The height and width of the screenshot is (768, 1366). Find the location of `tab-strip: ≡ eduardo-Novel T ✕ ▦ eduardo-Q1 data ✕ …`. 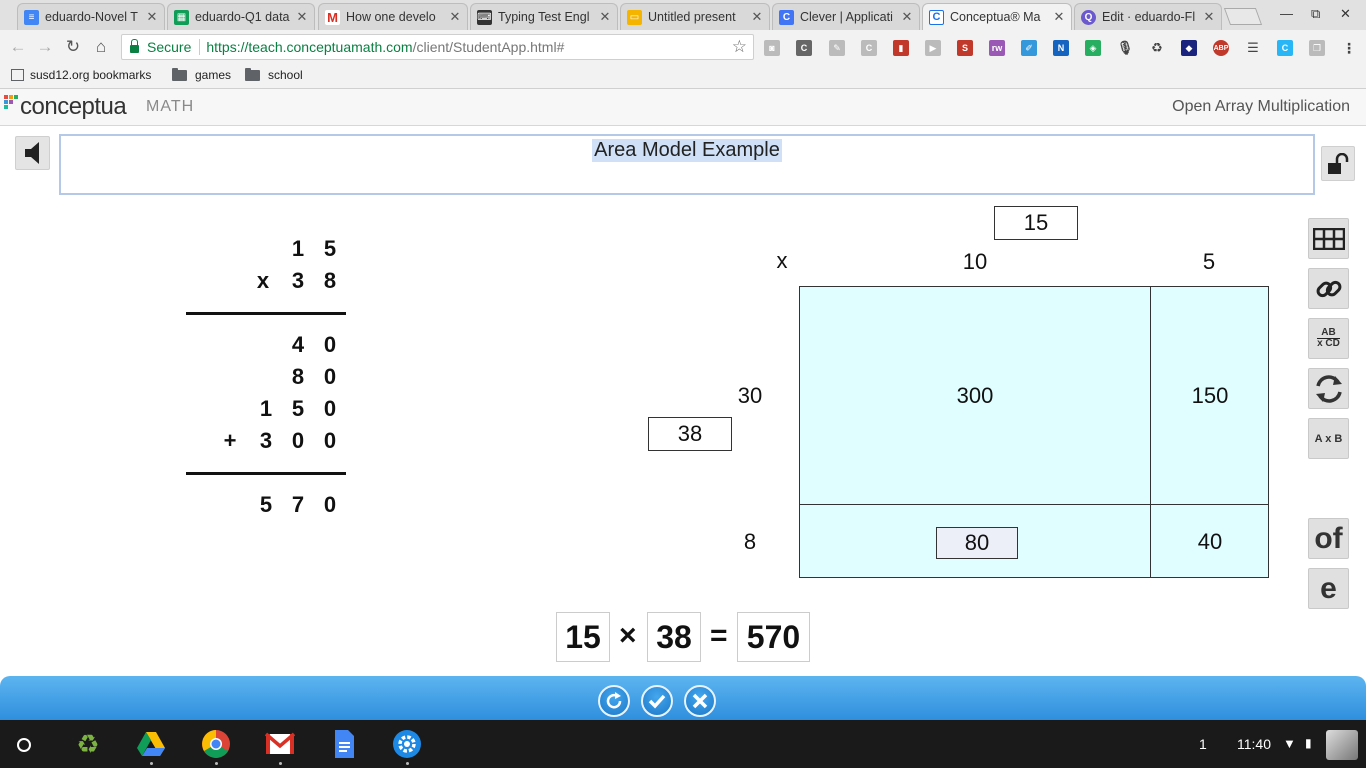

tab-strip: ≡ eduardo-Novel T ✕ ▦ eduardo-Q1 data ✕ … is located at coordinates (683, 15).